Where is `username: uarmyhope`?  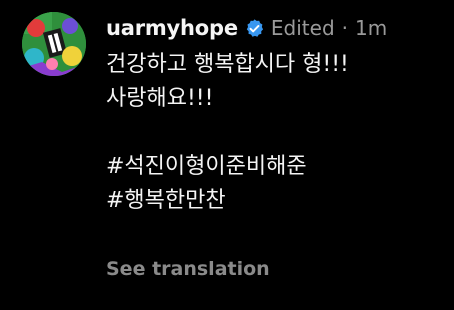
username: uarmyhope is located at coordinates (172, 28).